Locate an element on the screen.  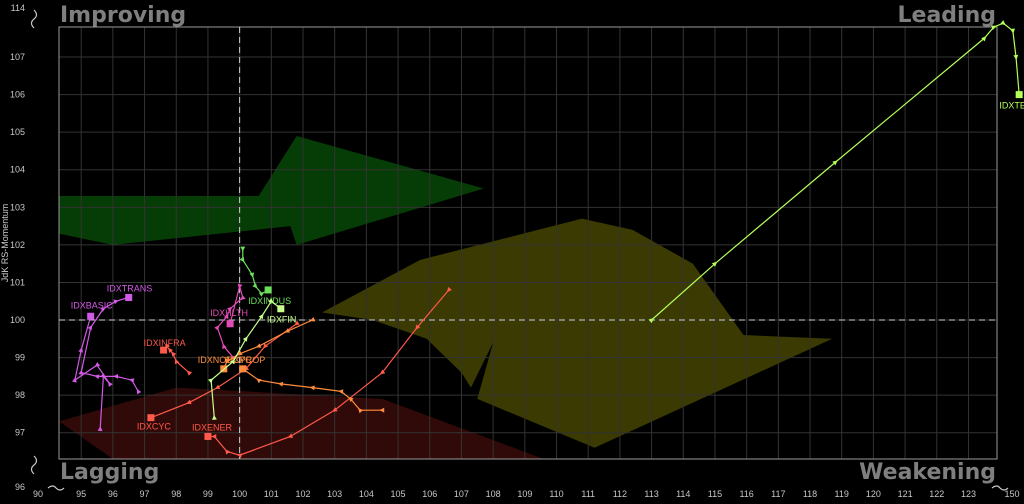
x-tick-label: 110 is located at coordinates (556, 494).